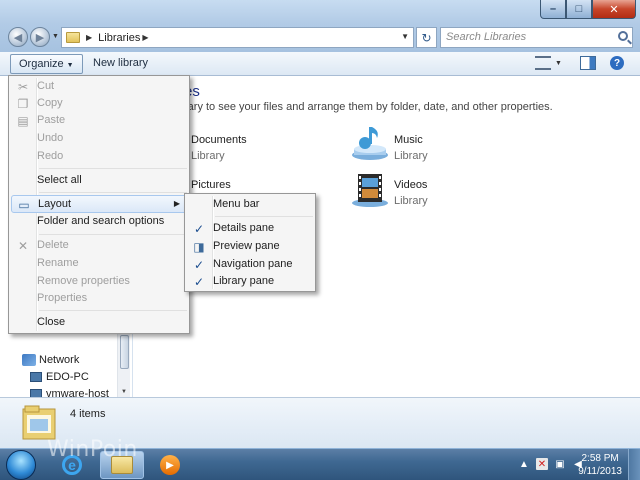 Image resolution: width=640 pixels, height=480 pixels. I want to click on maximize-button: □, so click(579, 9).